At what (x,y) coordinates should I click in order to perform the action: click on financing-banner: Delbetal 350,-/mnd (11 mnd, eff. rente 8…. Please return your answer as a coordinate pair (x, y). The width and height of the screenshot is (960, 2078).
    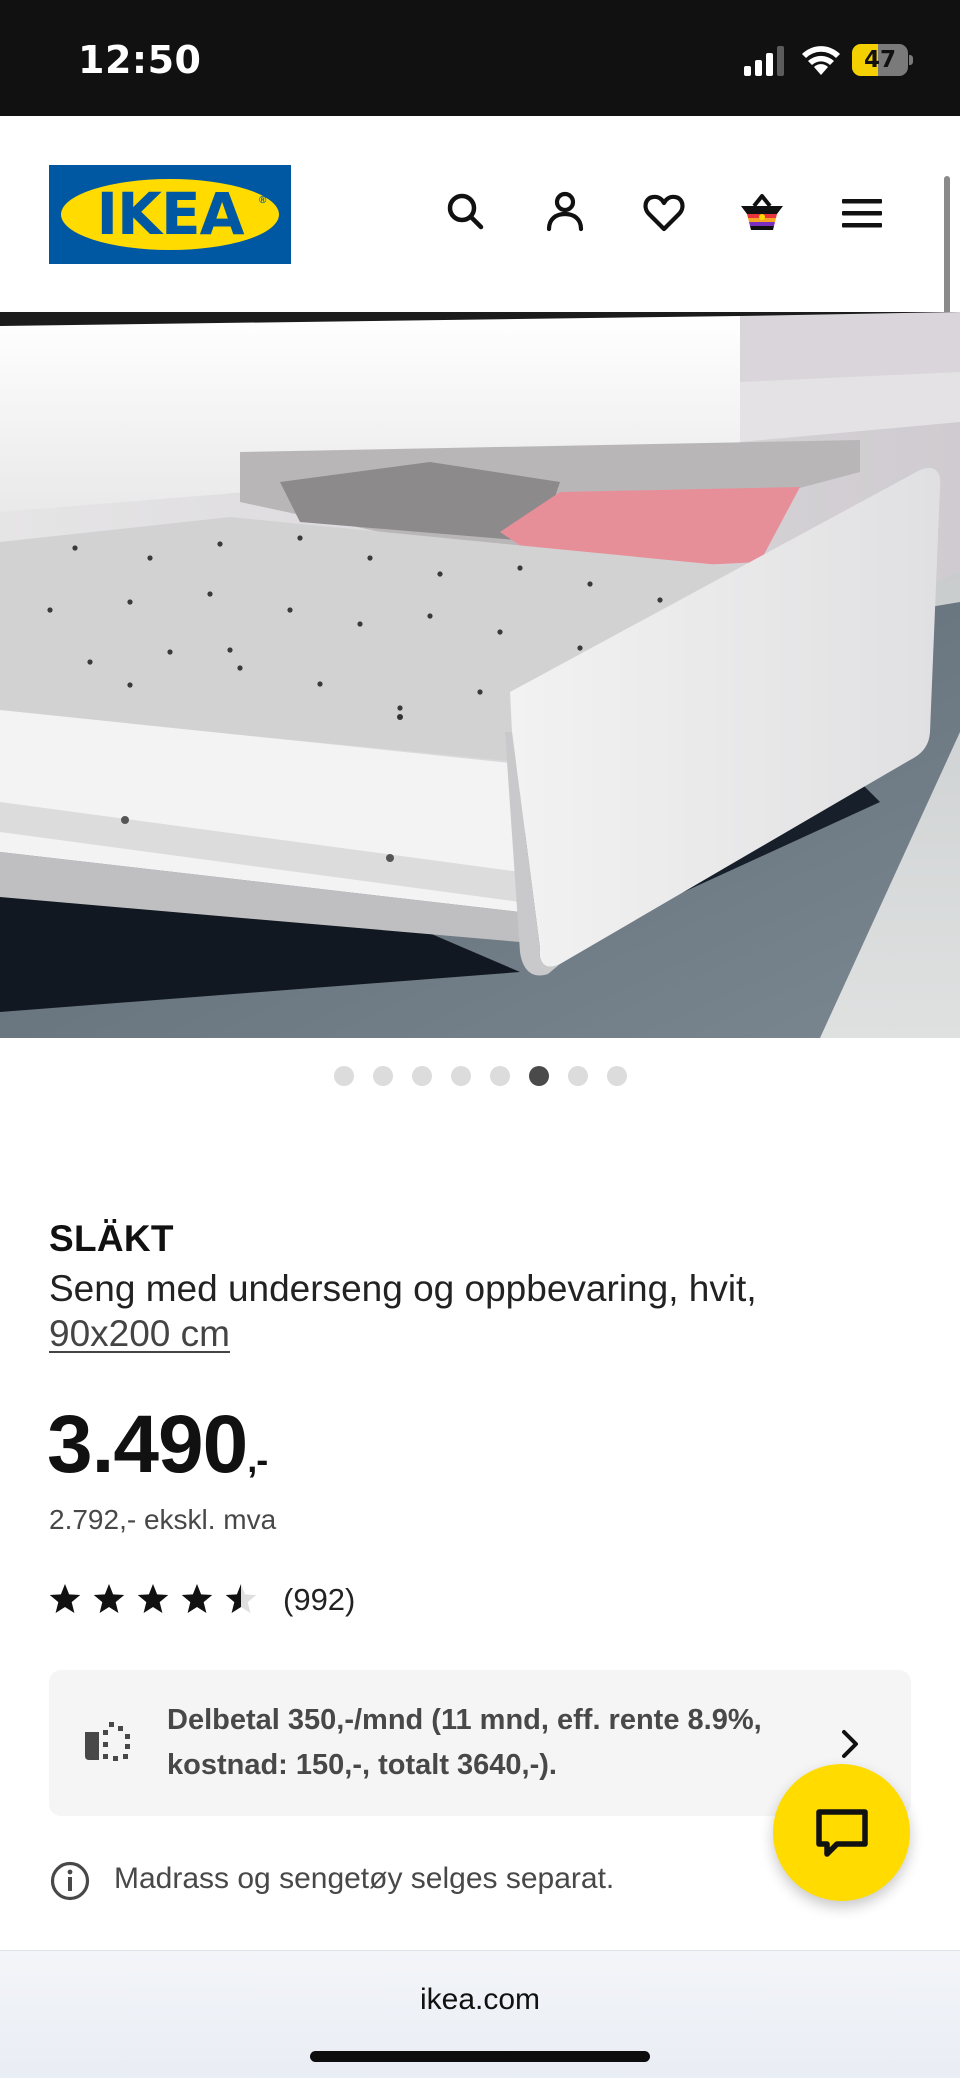
    Looking at the image, I should click on (480, 1743).